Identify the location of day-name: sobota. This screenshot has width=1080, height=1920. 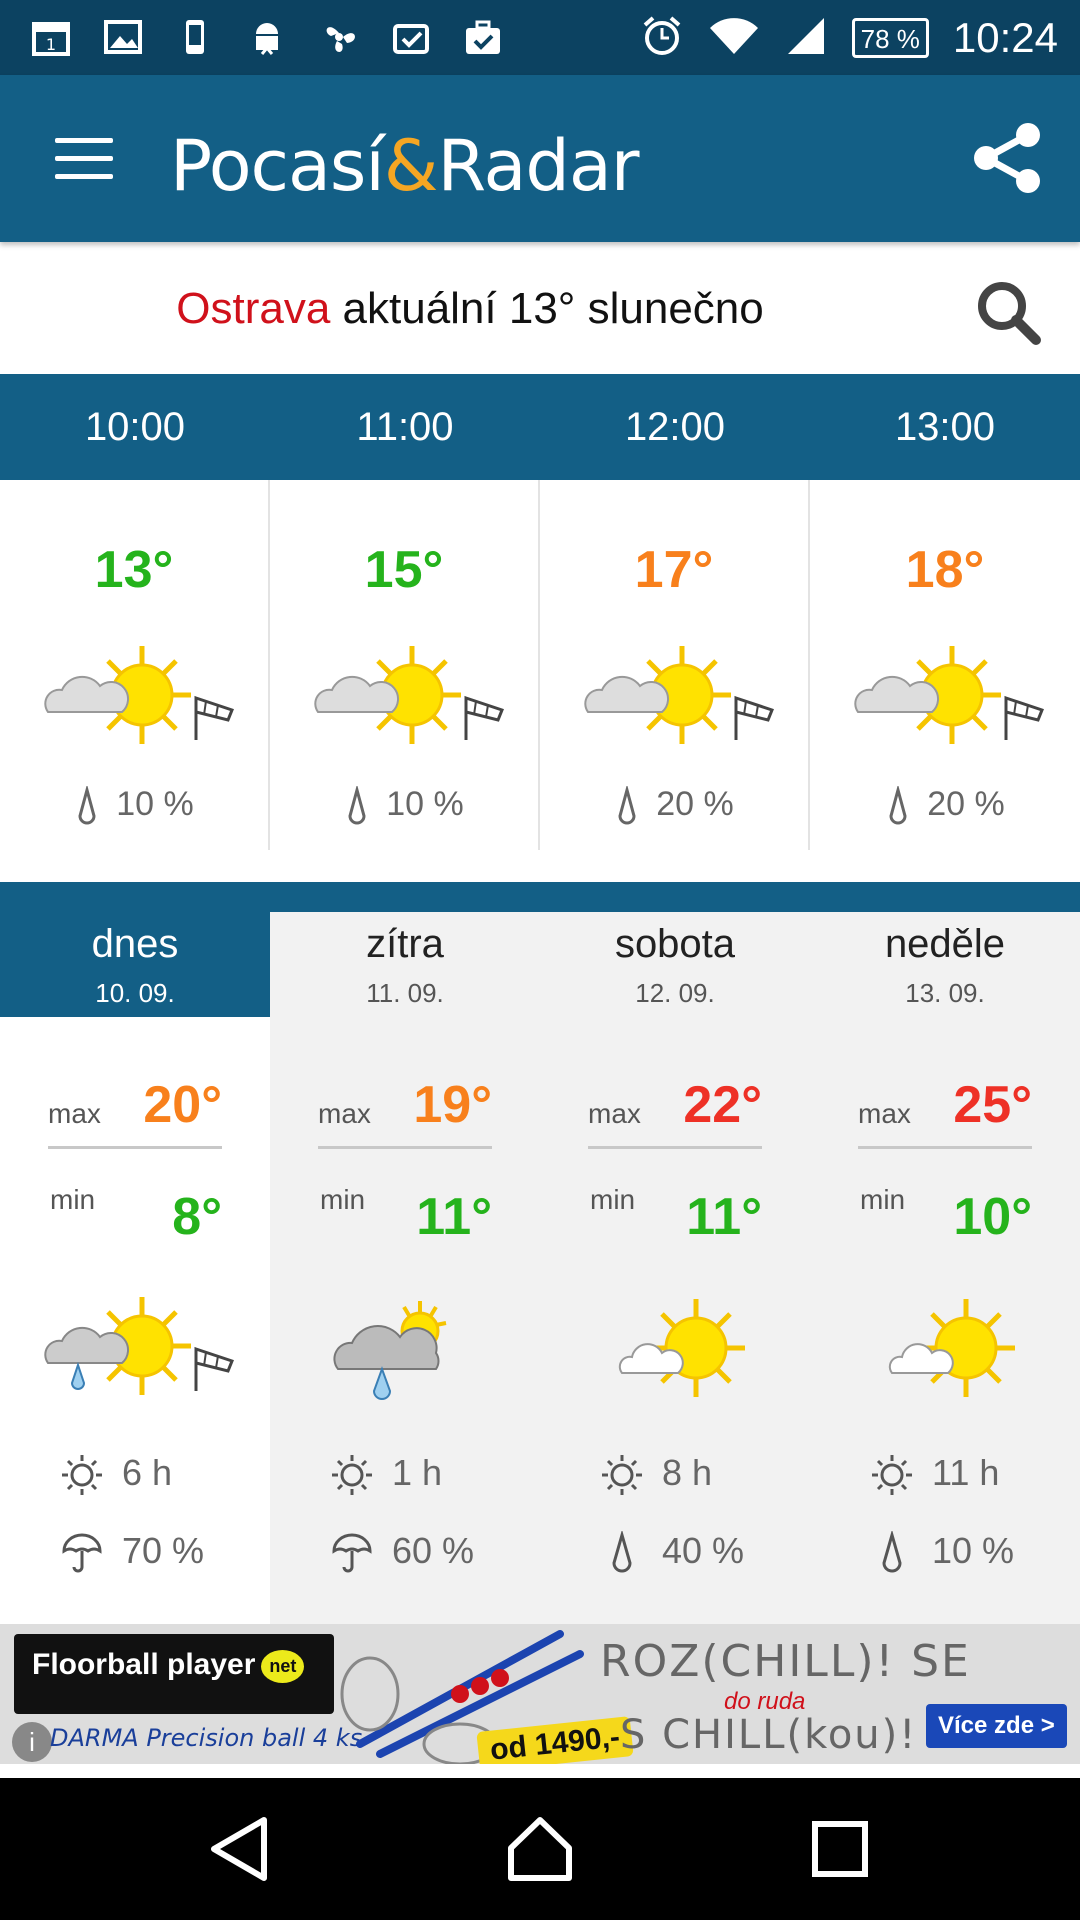
(675, 944).